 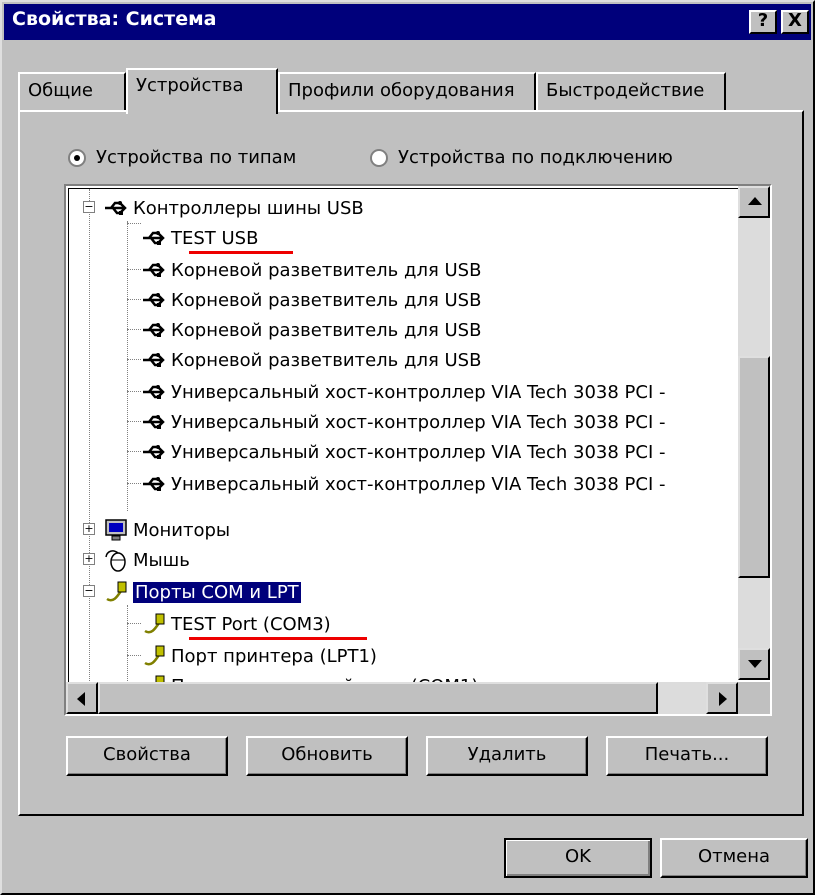 I want to click on vertical-scroll-thumb, so click(x=754, y=467).